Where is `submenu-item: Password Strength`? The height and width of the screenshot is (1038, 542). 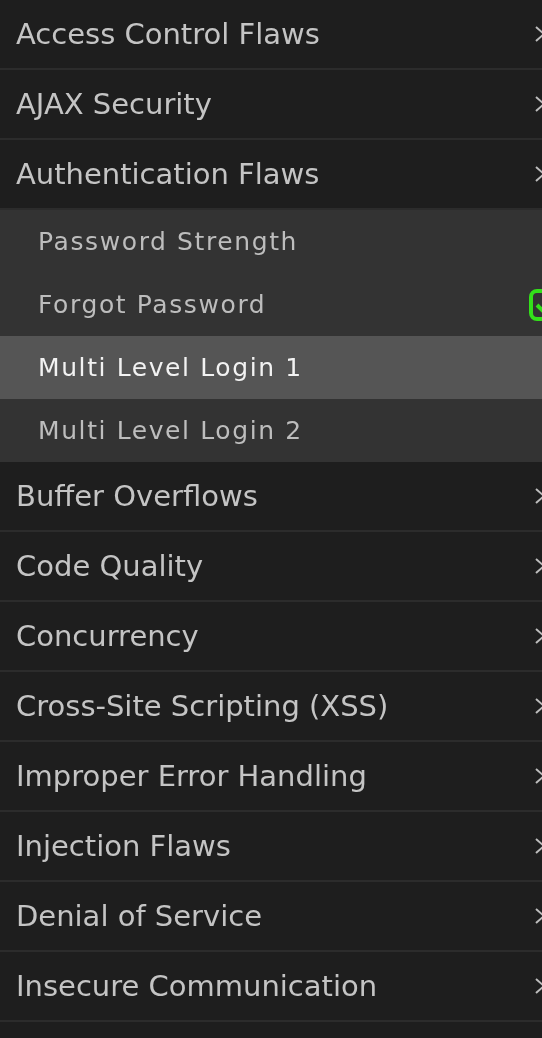
submenu-item: Password Strength is located at coordinates (271, 241).